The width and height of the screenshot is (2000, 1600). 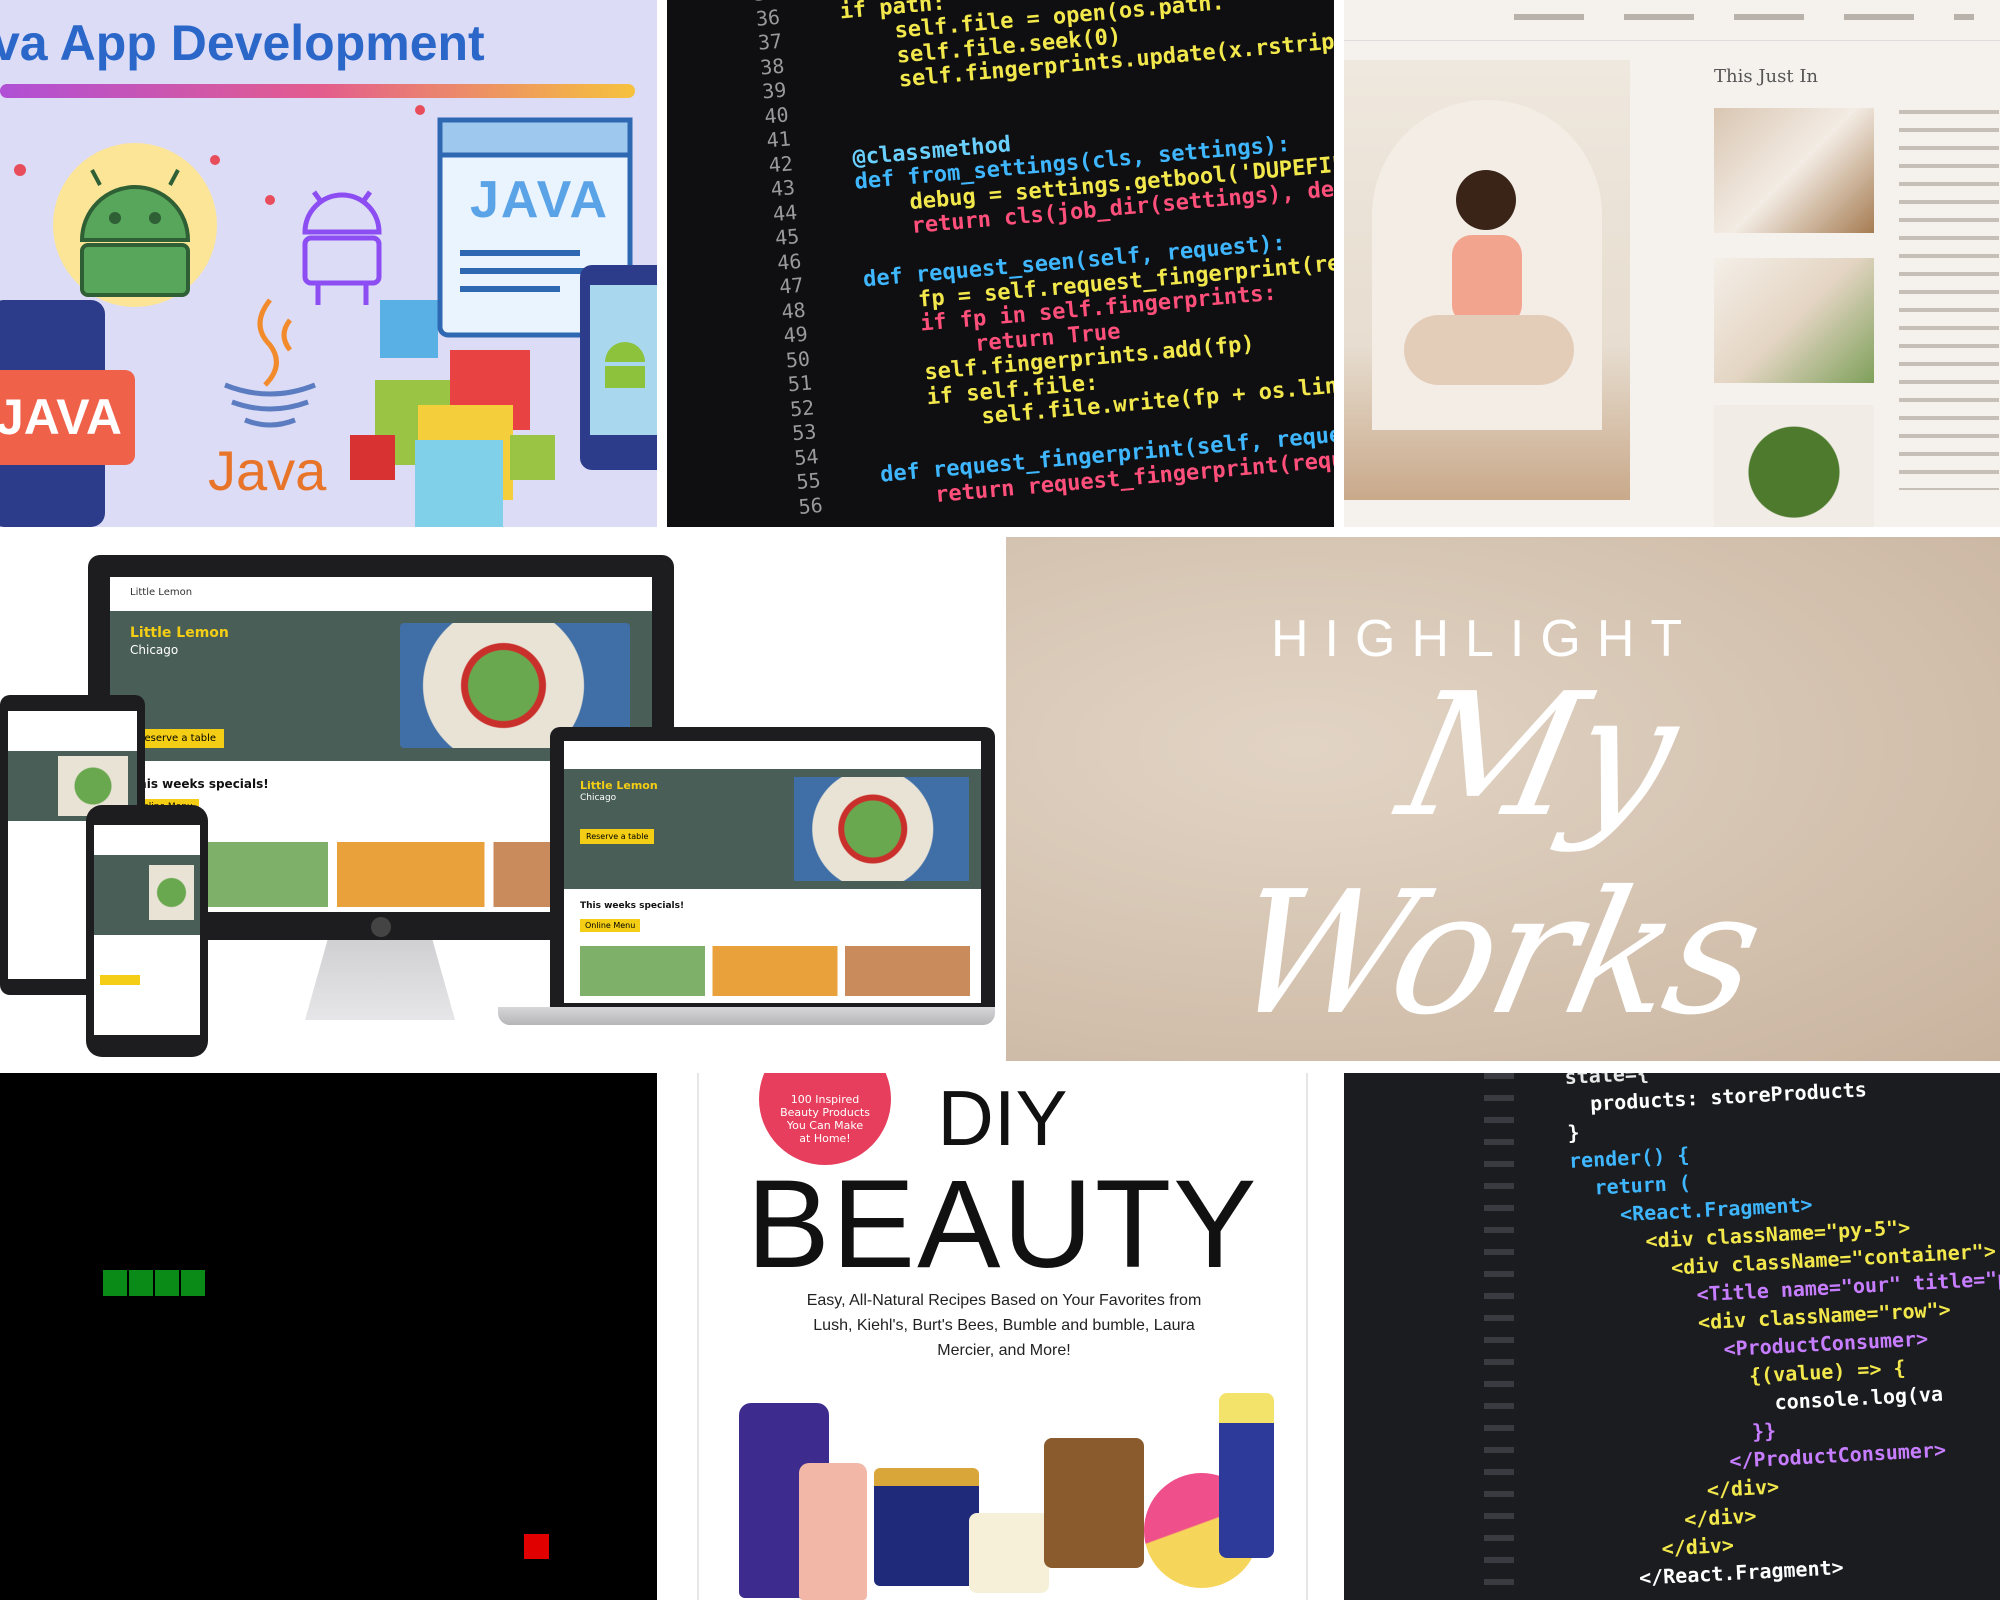 What do you see at coordinates (1094, 1503) in the screenshot?
I see `body-scrub-jar` at bounding box center [1094, 1503].